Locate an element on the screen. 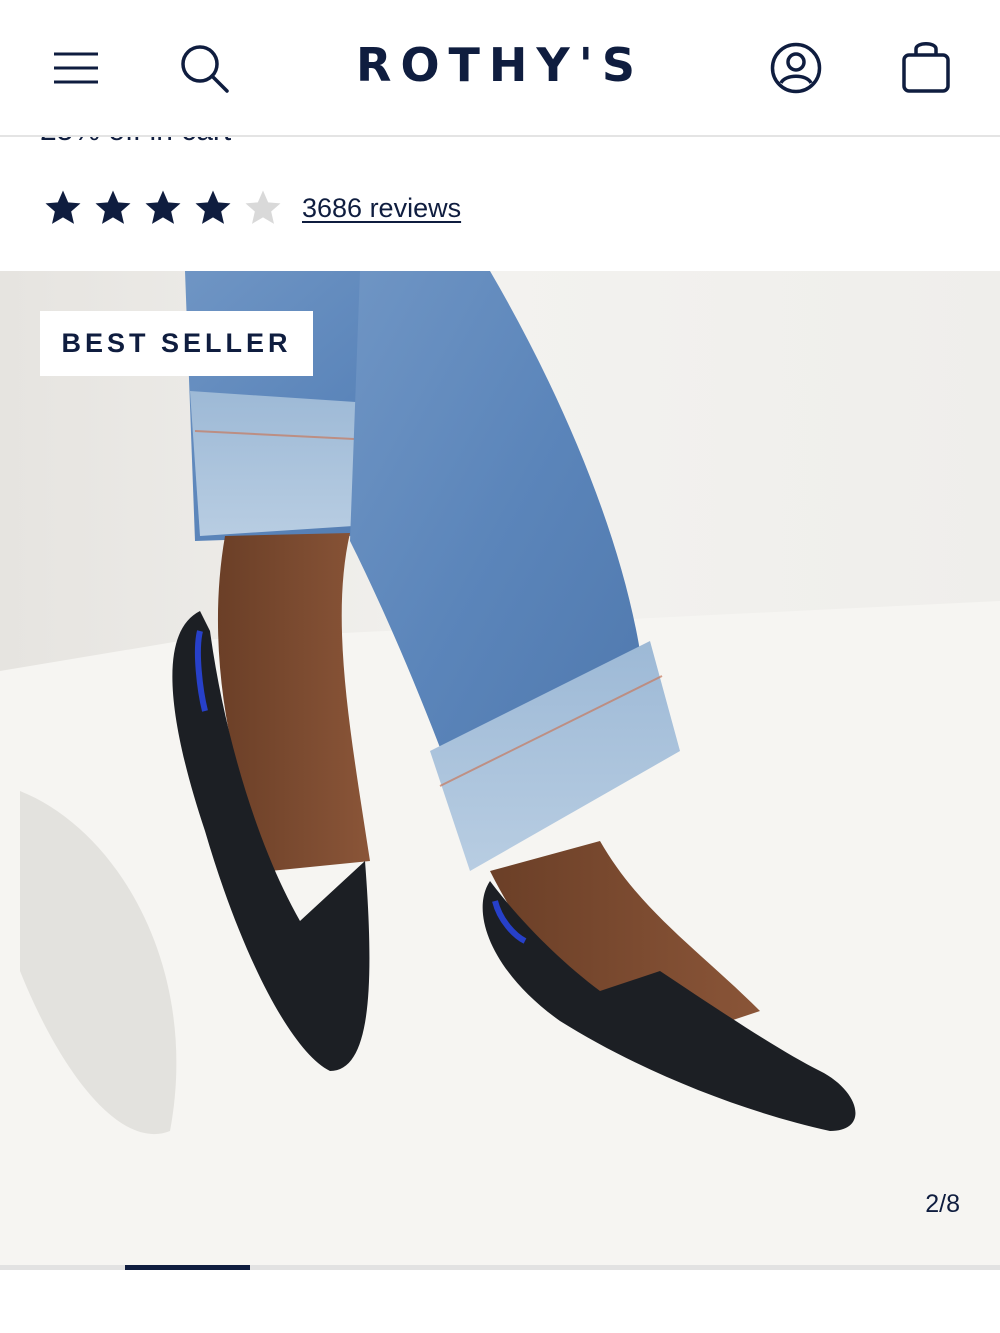 The height and width of the screenshot is (1333, 1000). site-header: ROTHY'S is located at coordinates (500, 68).